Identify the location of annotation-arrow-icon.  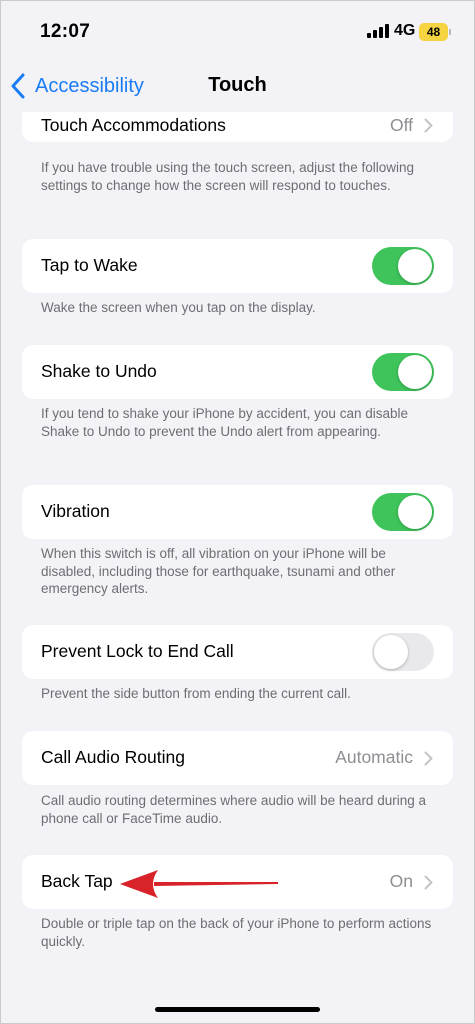
(199, 884).